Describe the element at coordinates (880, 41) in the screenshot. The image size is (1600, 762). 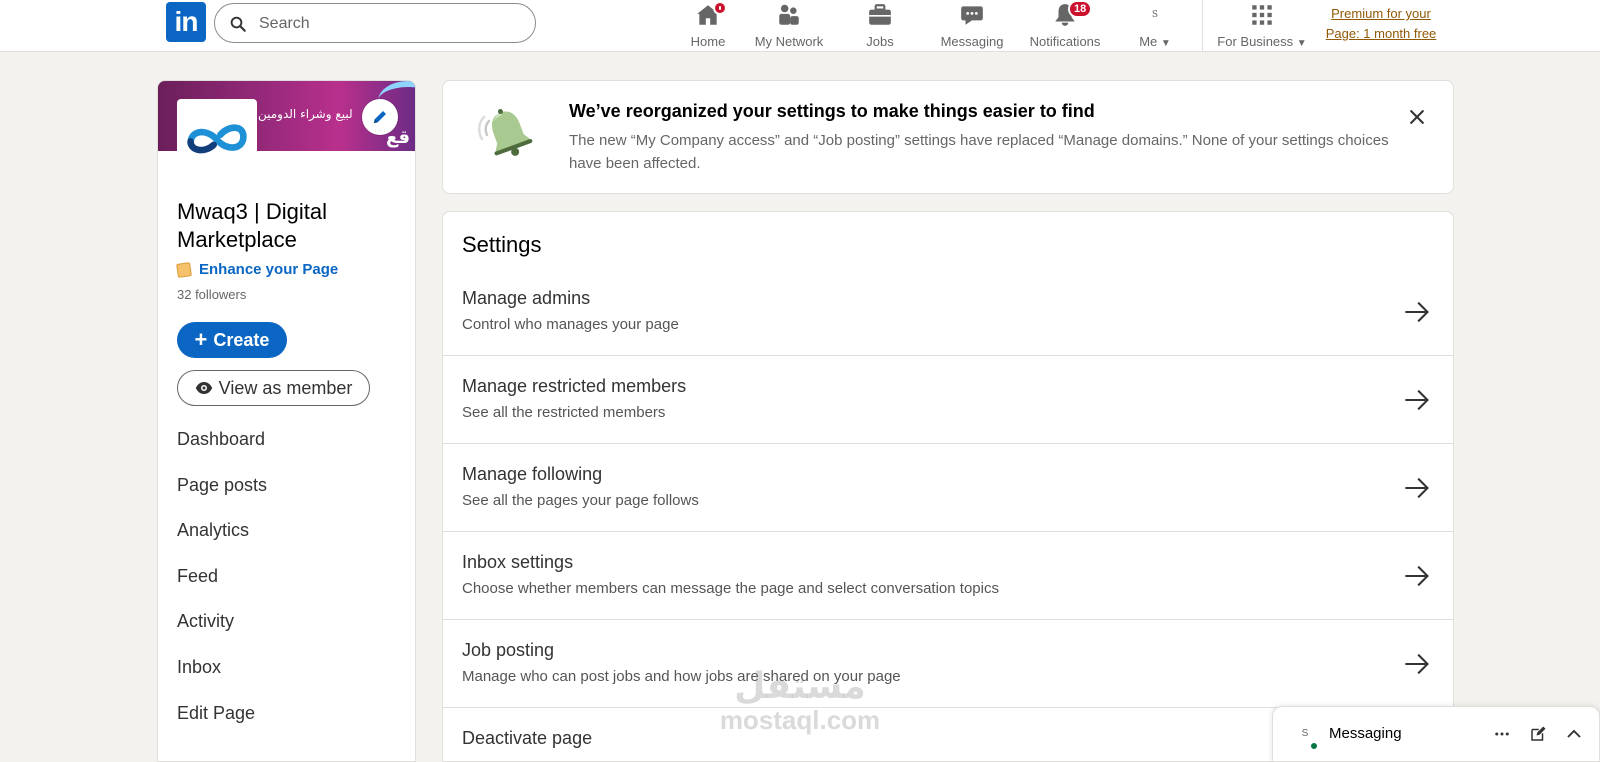
I see `nav-jobs-label: Jobs` at that location.